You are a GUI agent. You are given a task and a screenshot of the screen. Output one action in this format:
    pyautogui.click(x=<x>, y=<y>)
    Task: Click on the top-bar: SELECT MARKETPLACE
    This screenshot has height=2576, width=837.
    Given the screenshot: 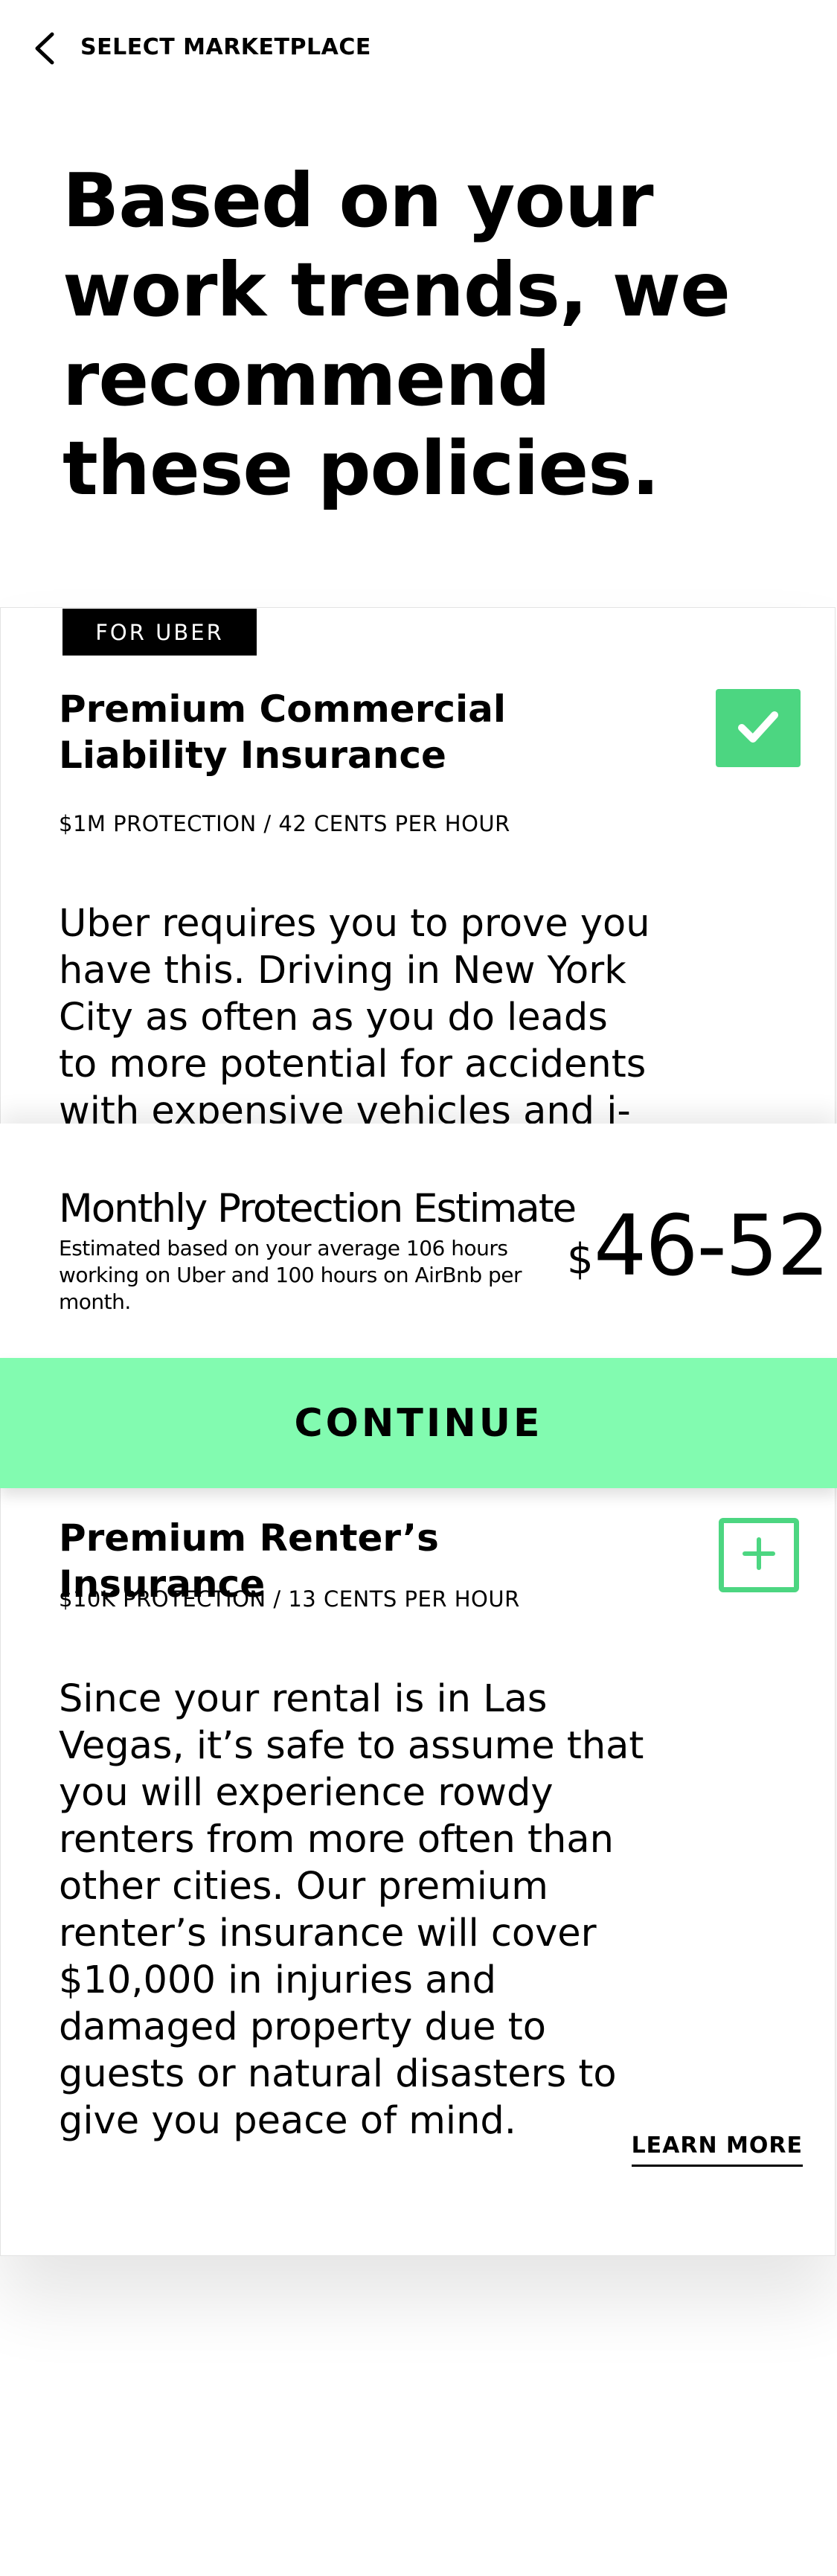 What is the action you would take?
    pyautogui.click(x=418, y=48)
    